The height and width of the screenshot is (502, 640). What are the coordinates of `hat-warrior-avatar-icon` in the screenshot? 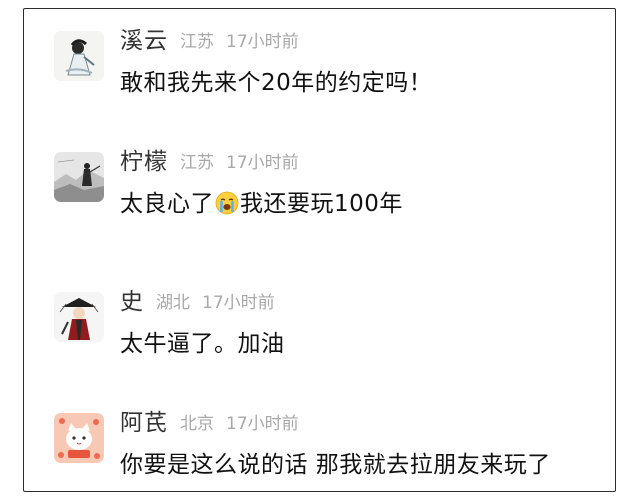 It's located at (79, 317).